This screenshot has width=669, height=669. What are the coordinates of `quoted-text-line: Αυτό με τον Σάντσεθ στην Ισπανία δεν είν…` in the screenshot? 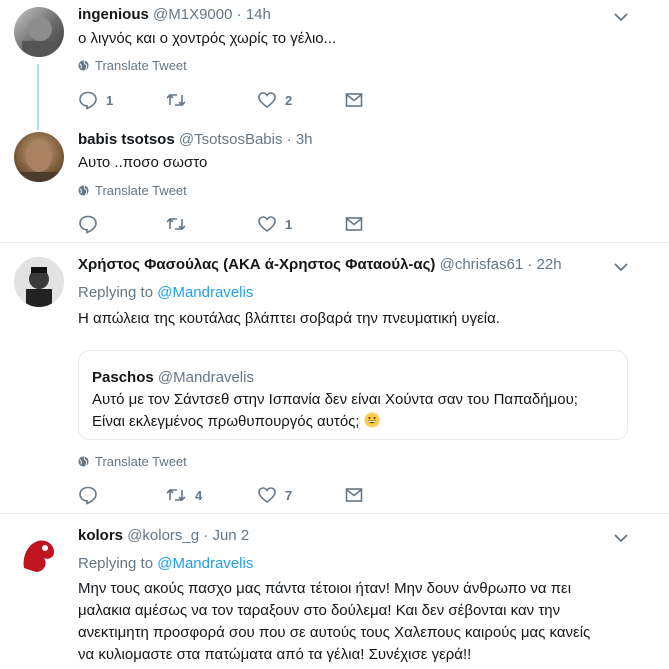 It's located at (335, 399).